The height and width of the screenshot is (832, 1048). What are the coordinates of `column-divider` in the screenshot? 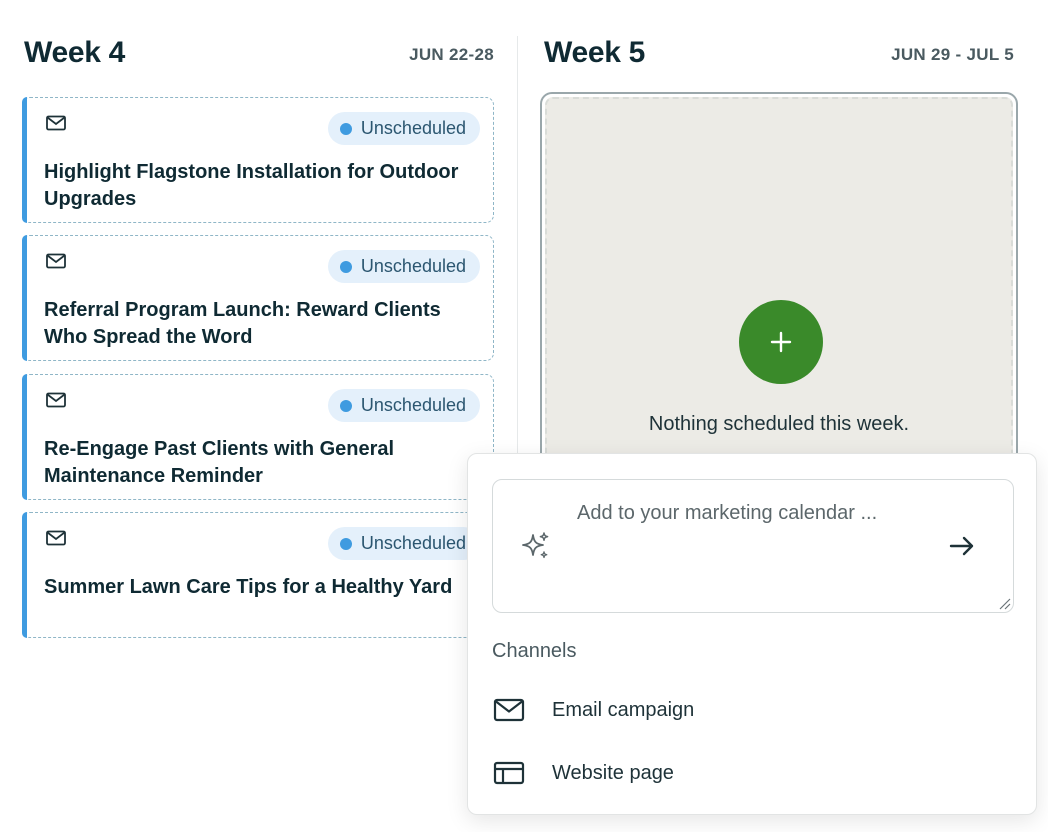 It's located at (517, 256).